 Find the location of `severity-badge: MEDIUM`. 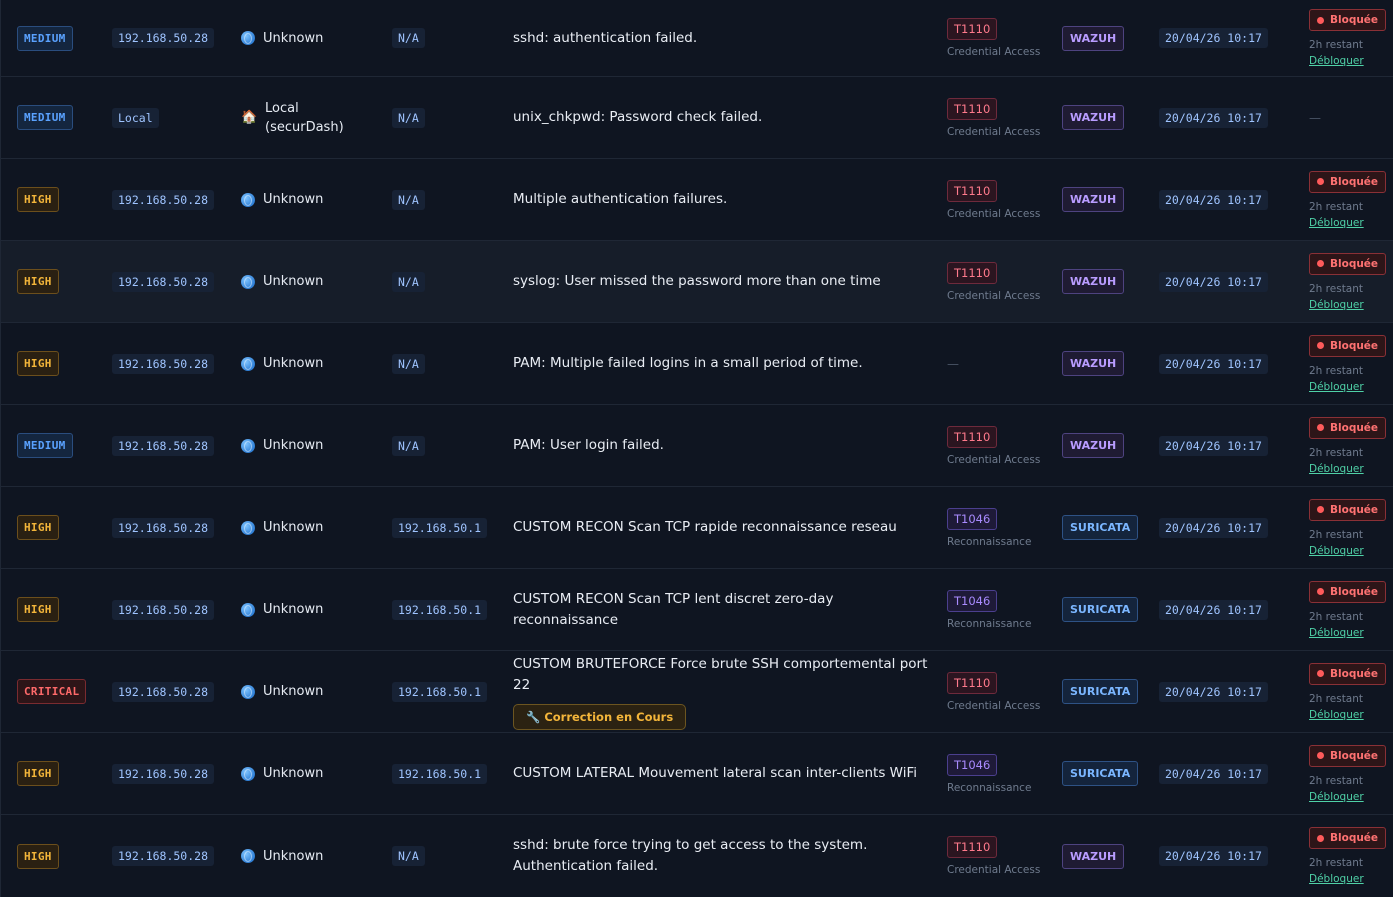

severity-badge: MEDIUM is located at coordinates (45, 117).